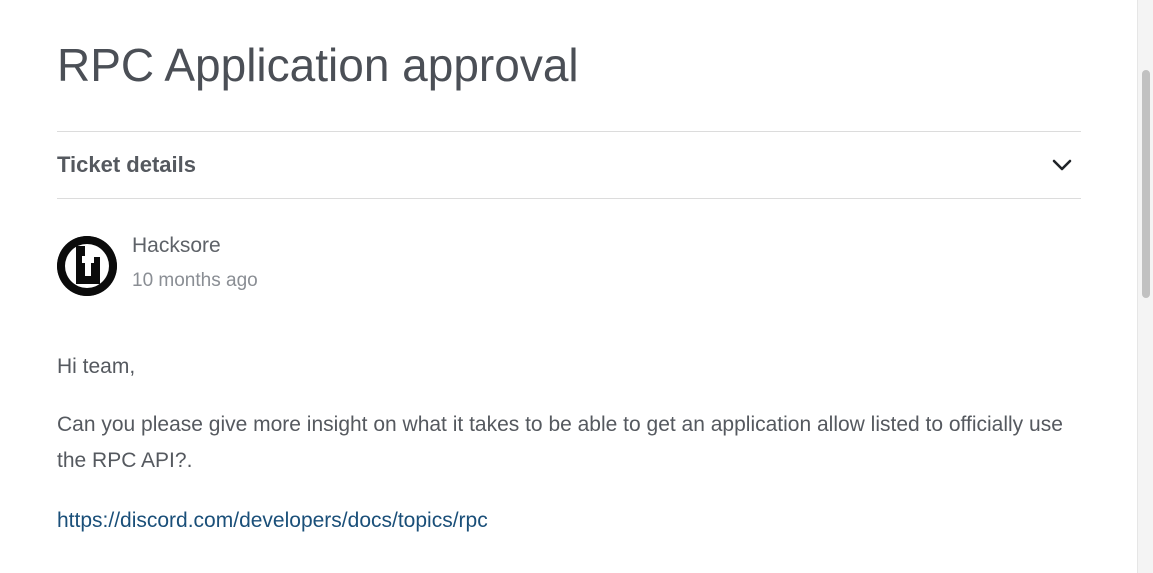 Image resolution: width=1153 pixels, height=573 pixels. What do you see at coordinates (357, 266) in the screenshot?
I see `post-author: Hacksore 10 months ago` at bounding box center [357, 266].